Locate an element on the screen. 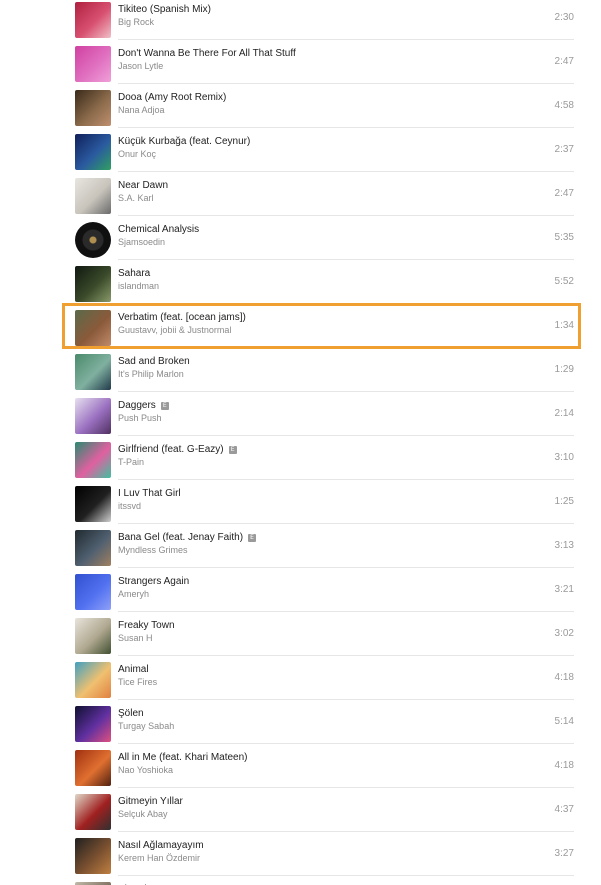  track-artist: Onur Koç is located at coordinates (314, 154).